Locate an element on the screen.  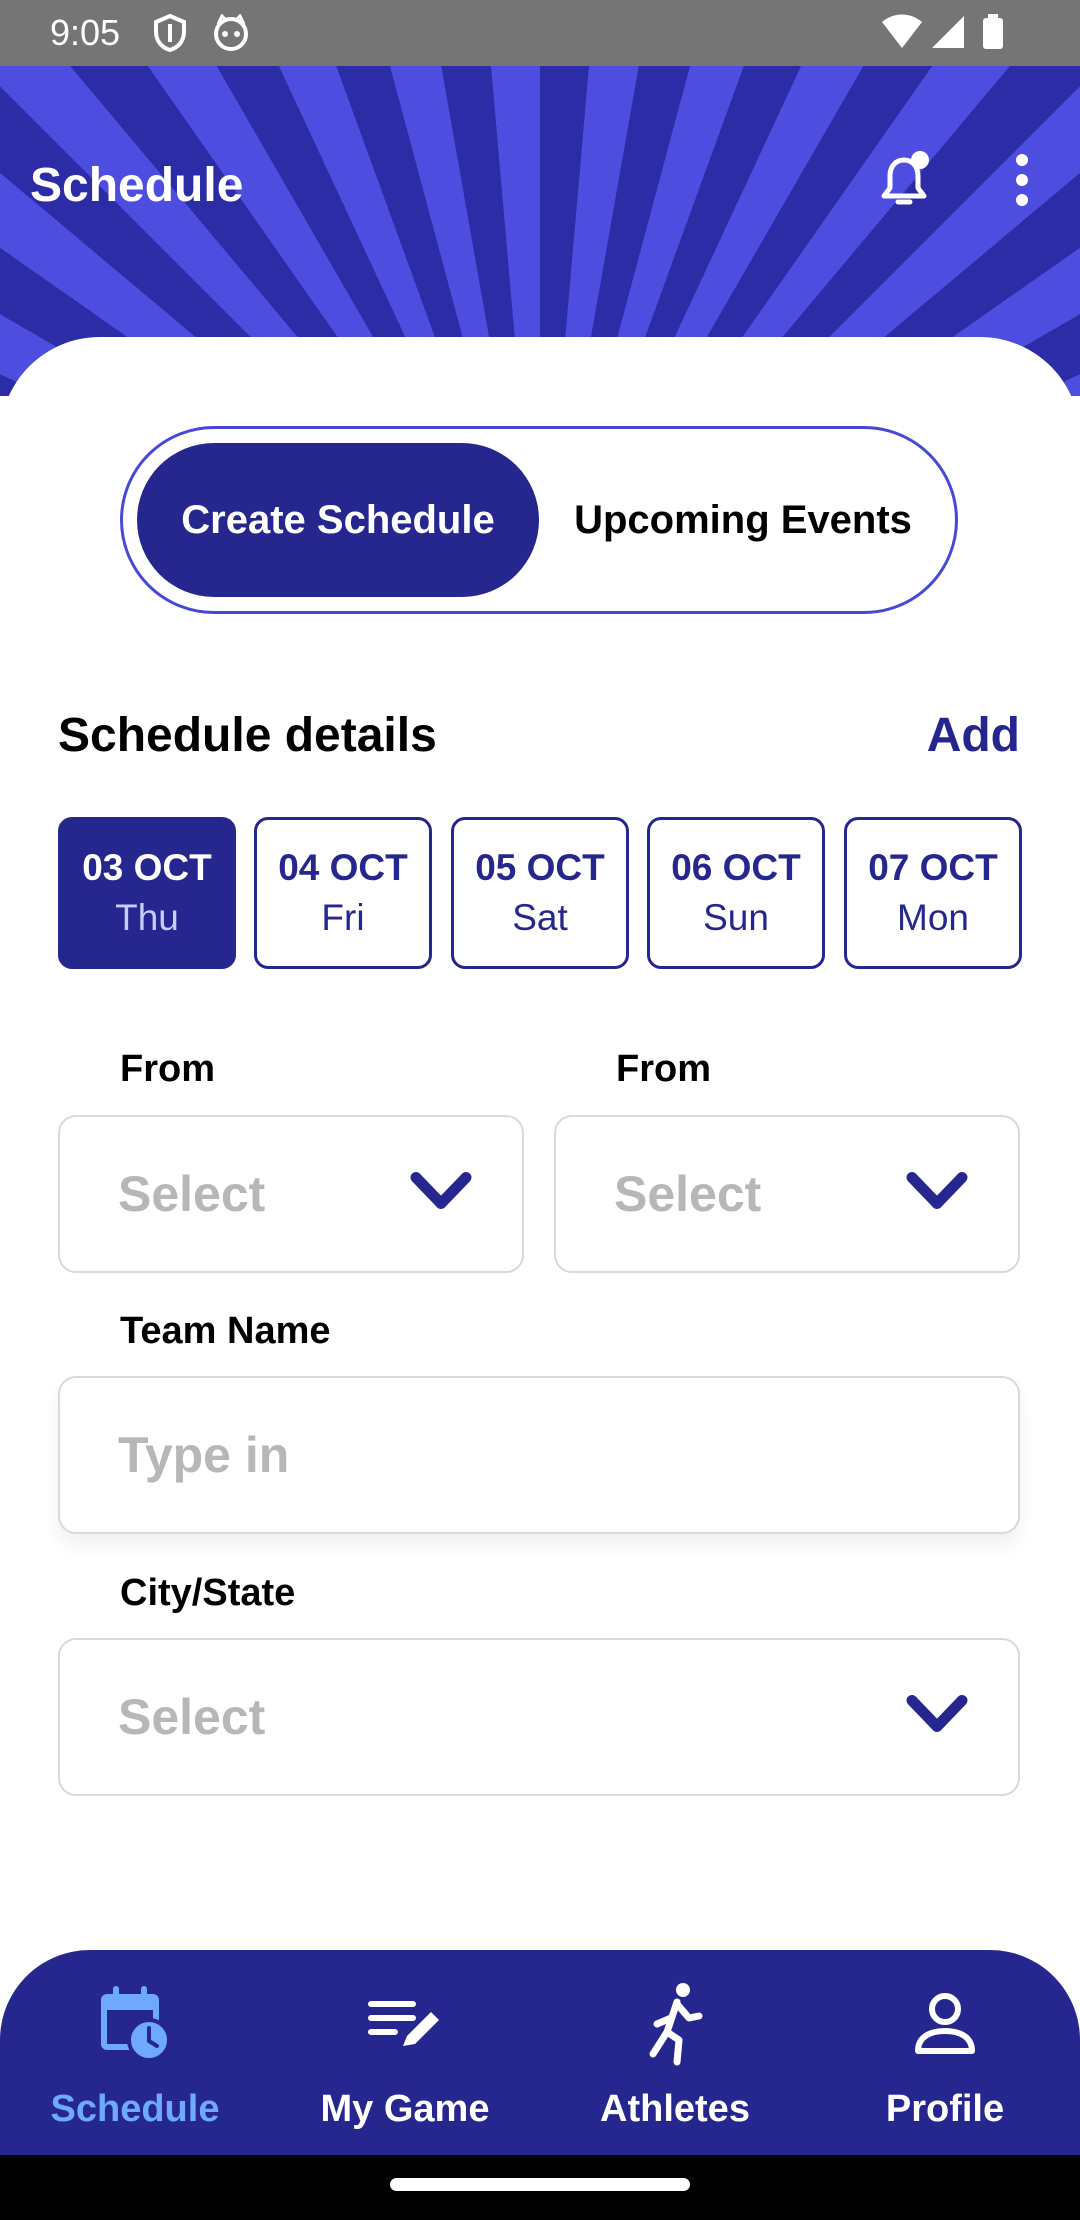
date-chip-day: 03 OCT is located at coordinates (147, 867).